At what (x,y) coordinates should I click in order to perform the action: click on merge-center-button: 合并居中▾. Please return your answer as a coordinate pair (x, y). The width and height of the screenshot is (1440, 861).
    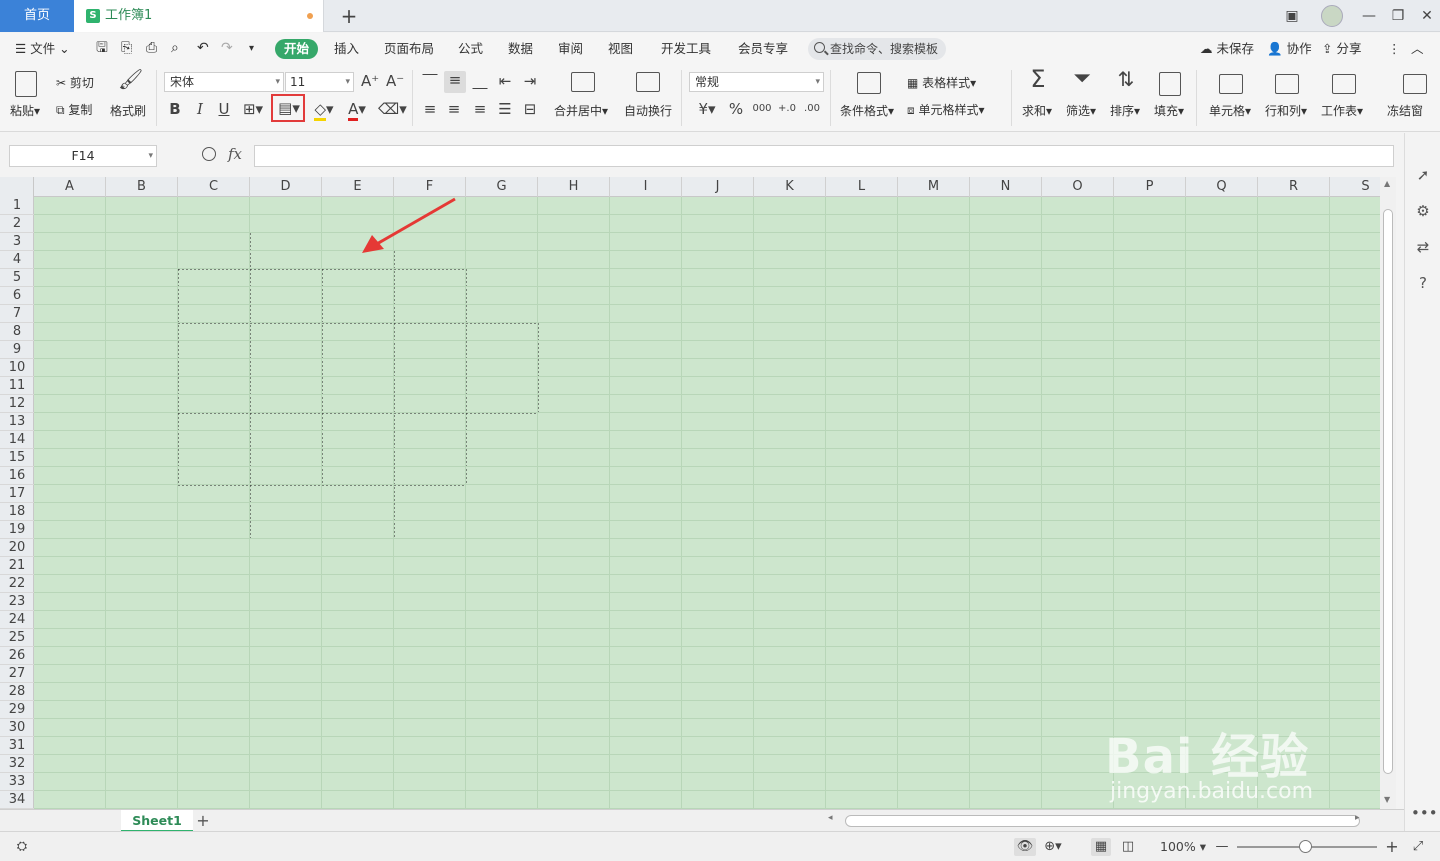
    Looking at the image, I should click on (581, 110).